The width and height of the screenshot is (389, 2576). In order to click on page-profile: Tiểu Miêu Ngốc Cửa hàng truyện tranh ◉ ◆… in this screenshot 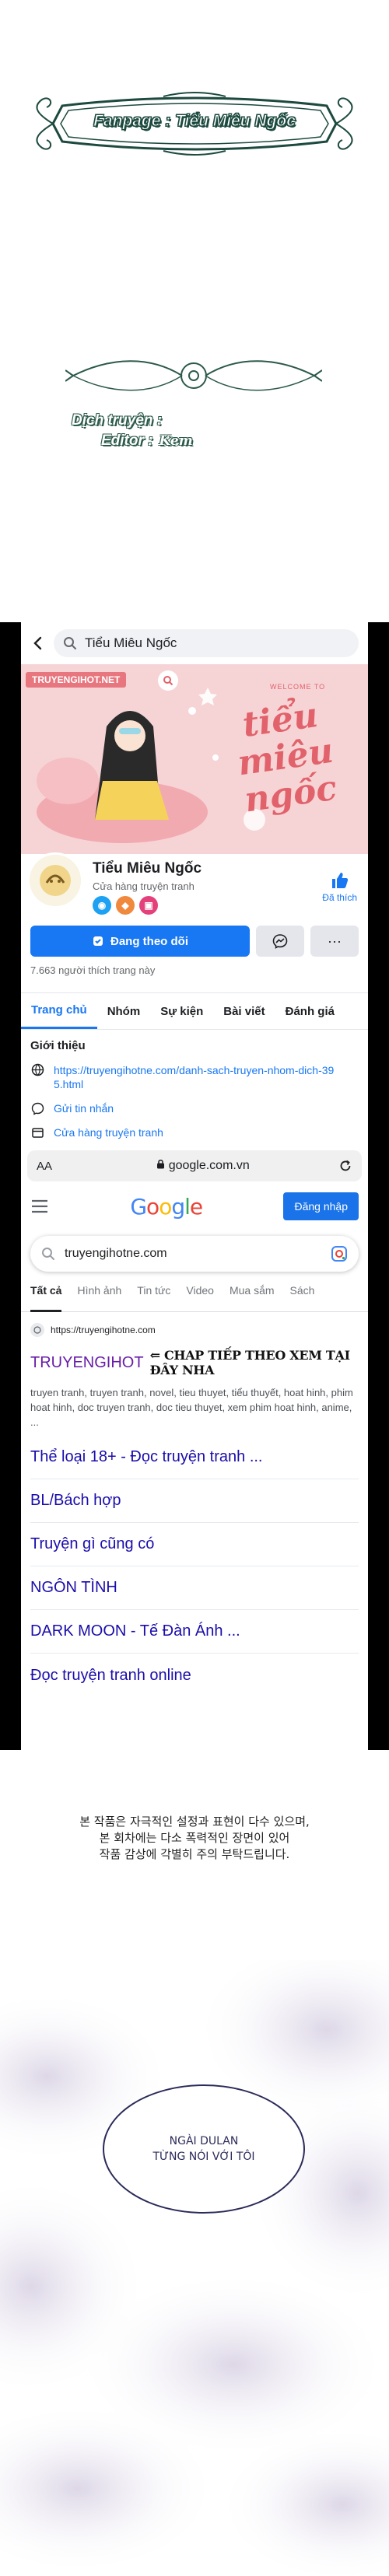, I will do `click(194, 889)`.